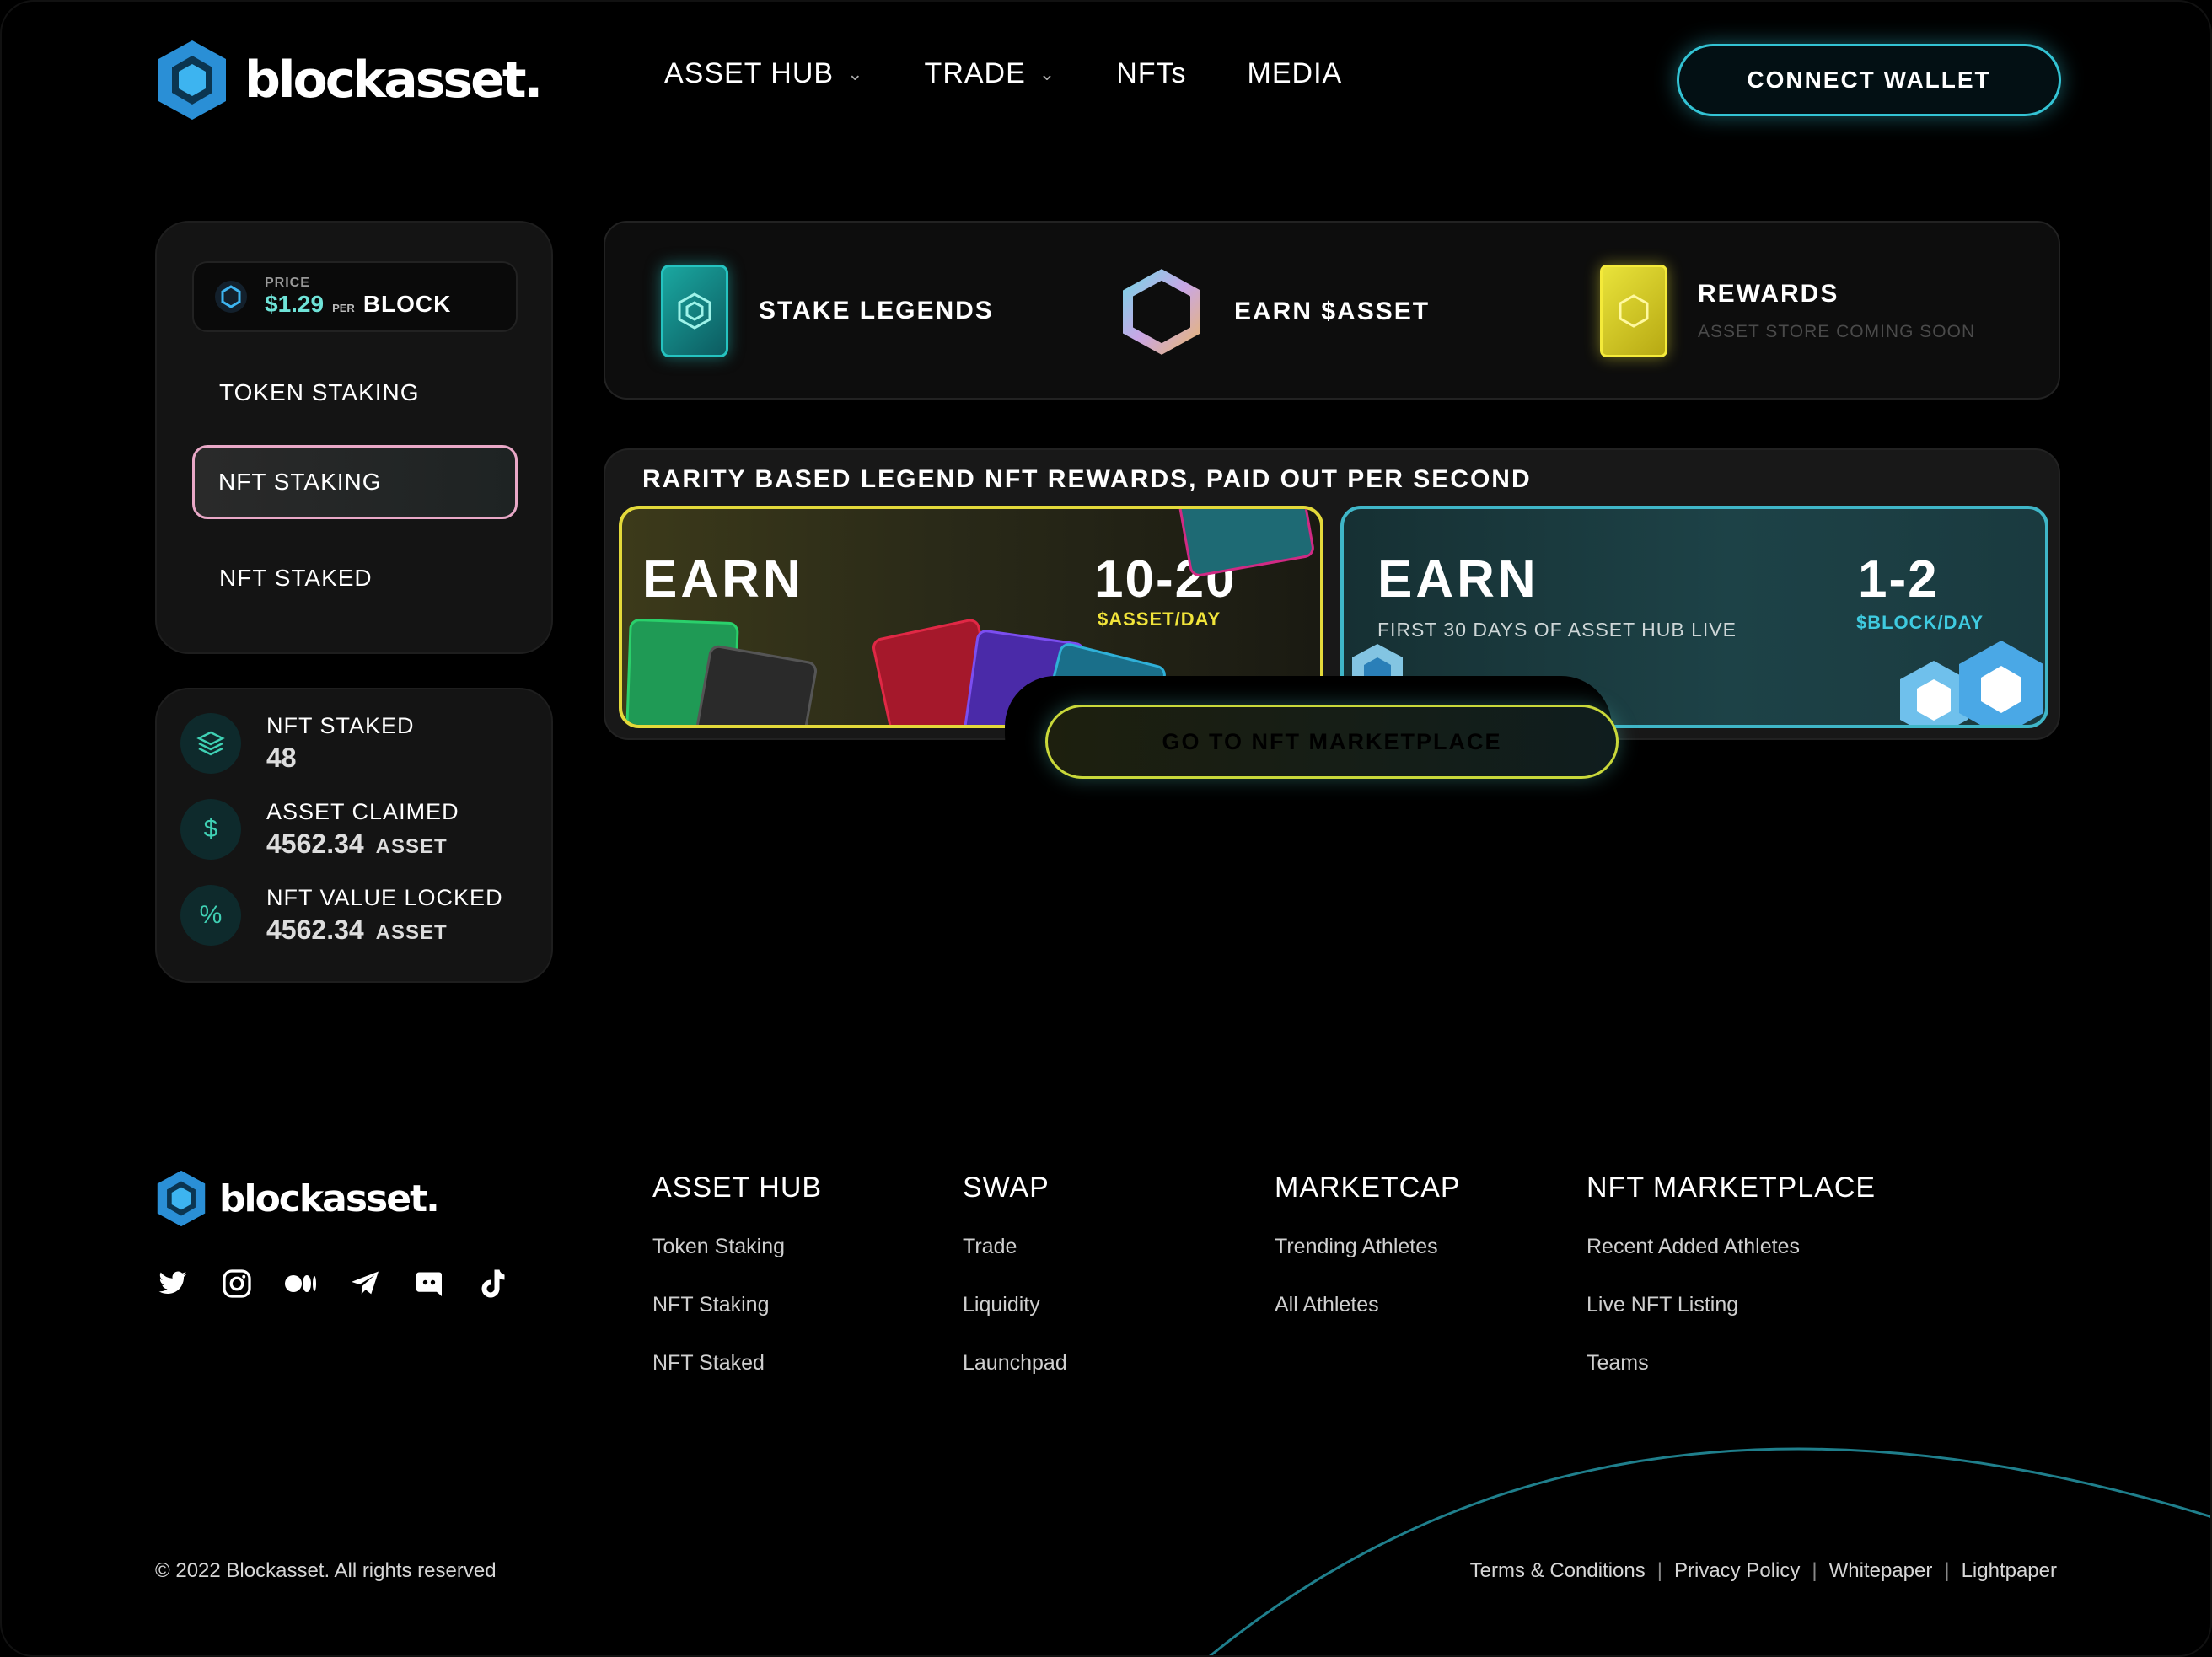  What do you see at coordinates (363, 811) in the screenshot?
I see `stat-label: ASSET CLAIMED` at bounding box center [363, 811].